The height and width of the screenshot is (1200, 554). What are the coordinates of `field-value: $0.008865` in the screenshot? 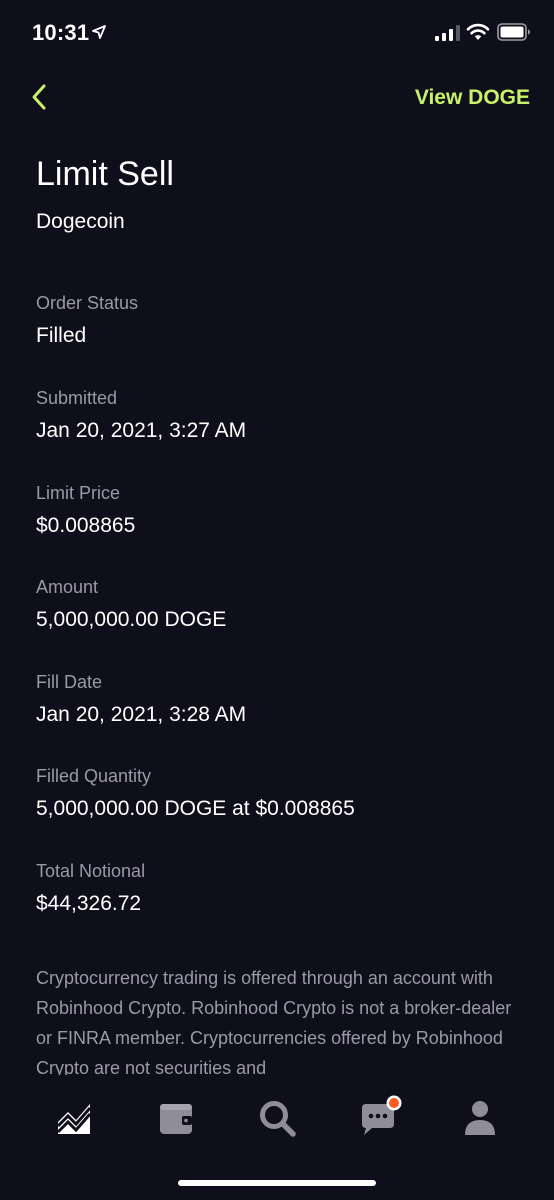 It's located at (86, 525).